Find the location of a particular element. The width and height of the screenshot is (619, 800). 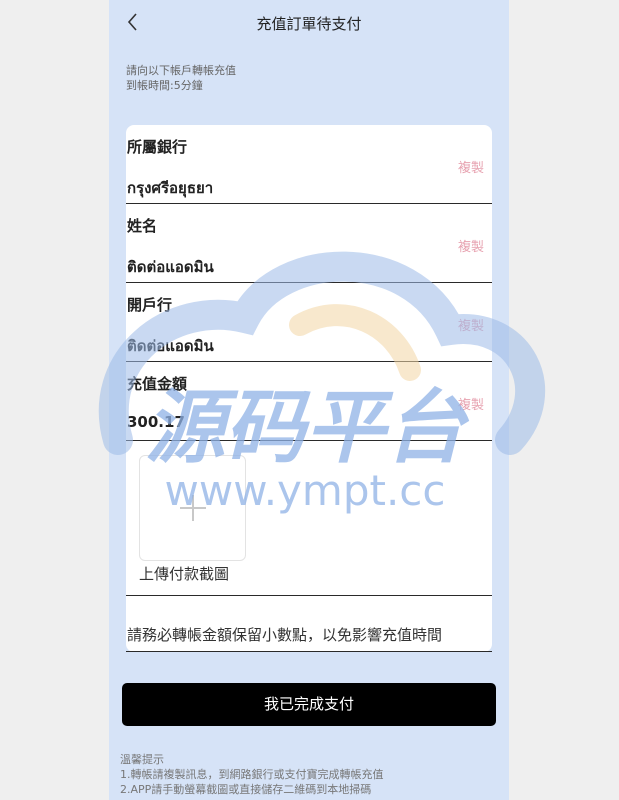

field-name: 姓名 ติดต่อแอดมิน 複製 is located at coordinates (309, 243).